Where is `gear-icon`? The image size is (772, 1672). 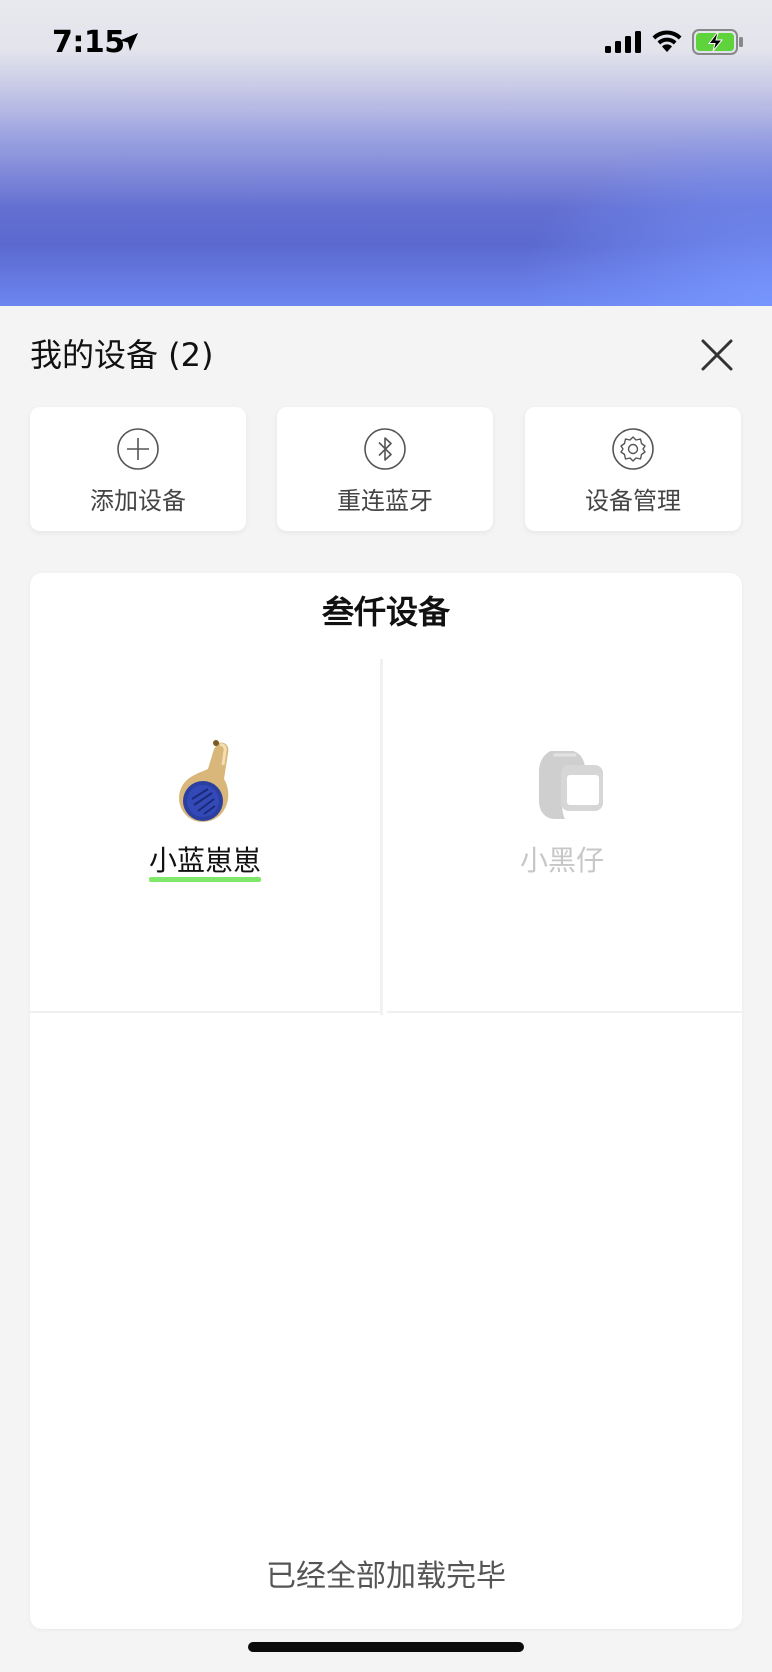
gear-icon is located at coordinates (633, 449).